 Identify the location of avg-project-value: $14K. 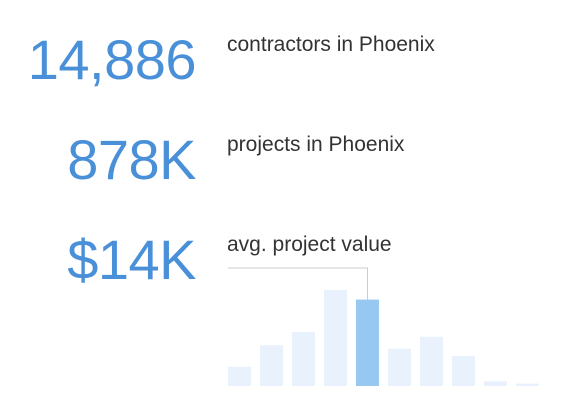
(131, 259).